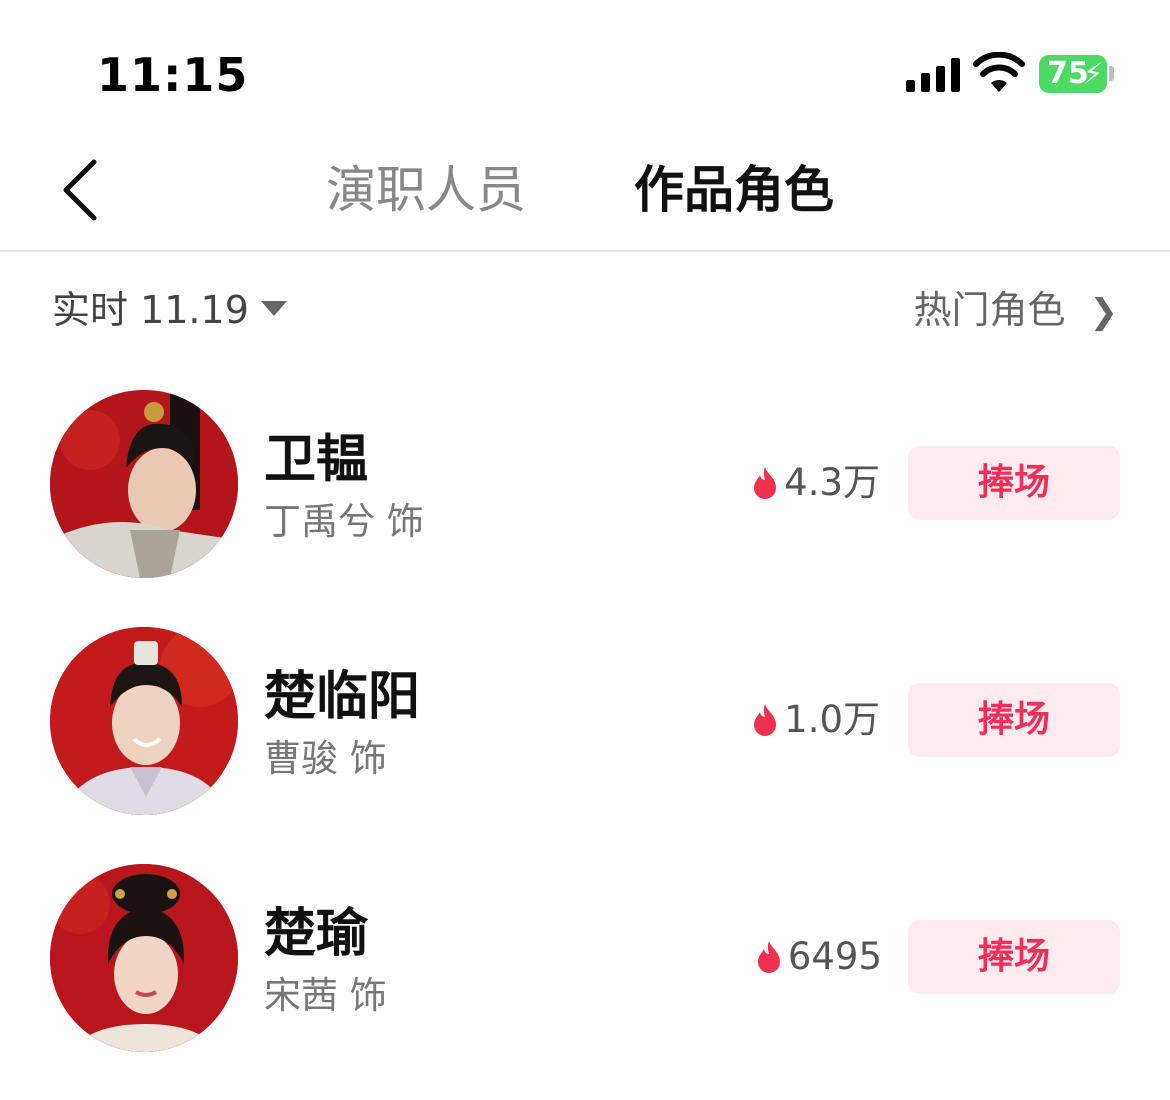 The width and height of the screenshot is (1170, 1100). I want to click on actor-name: 丁禹兮 饰, so click(344, 521).